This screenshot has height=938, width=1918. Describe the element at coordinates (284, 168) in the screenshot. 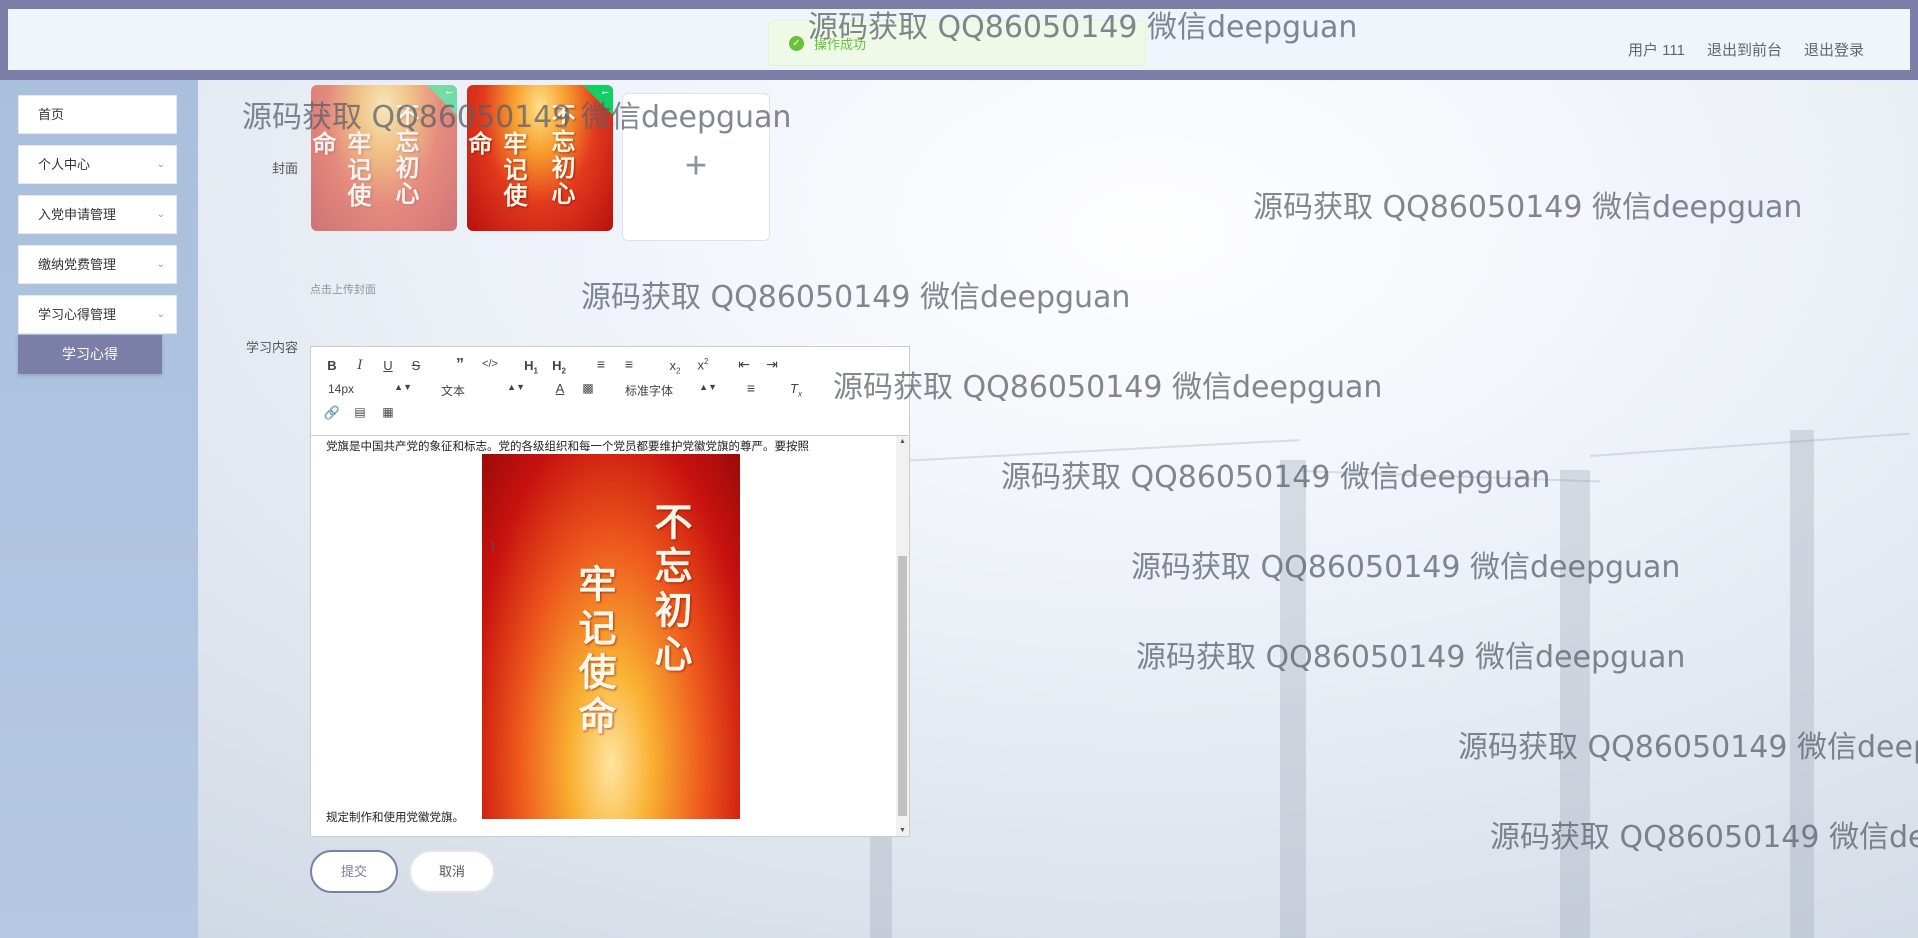

I see `cover-label: 封面` at that location.